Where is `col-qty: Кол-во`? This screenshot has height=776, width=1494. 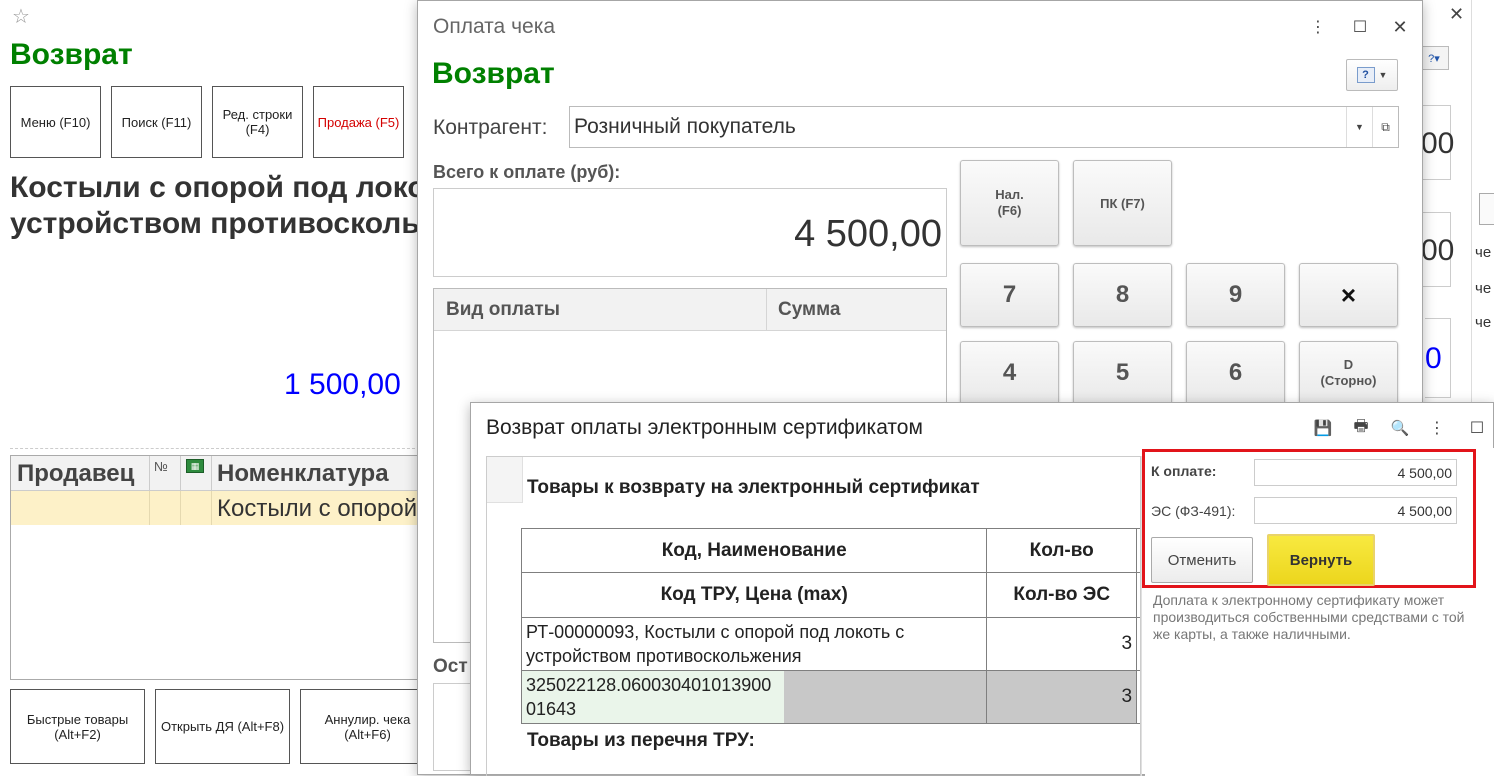 col-qty: Кол-во is located at coordinates (1062, 550).